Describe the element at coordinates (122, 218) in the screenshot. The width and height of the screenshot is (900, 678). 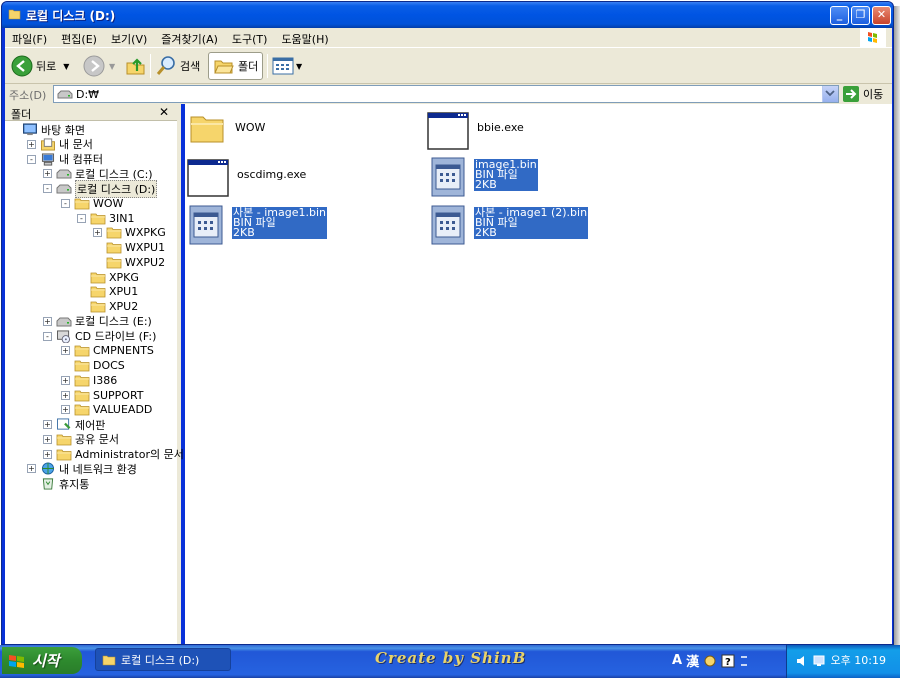
I see `tree-item-label: 3IN1` at that location.